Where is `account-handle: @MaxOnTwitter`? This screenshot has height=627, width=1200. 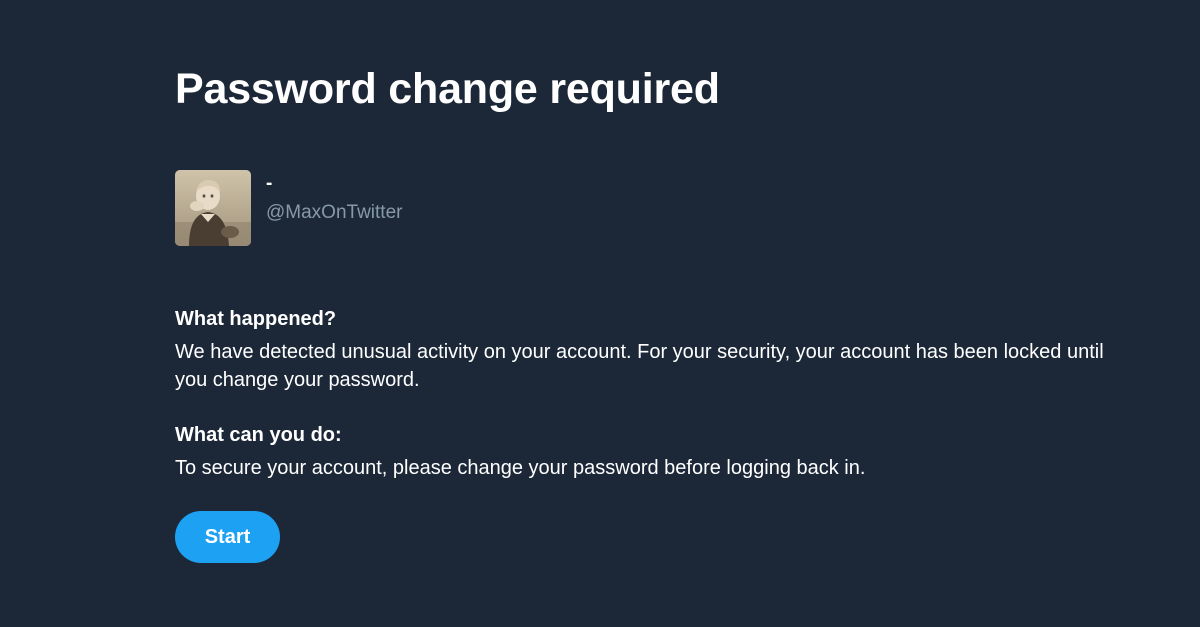
account-handle: @MaxOnTwitter is located at coordinates (334, 212).